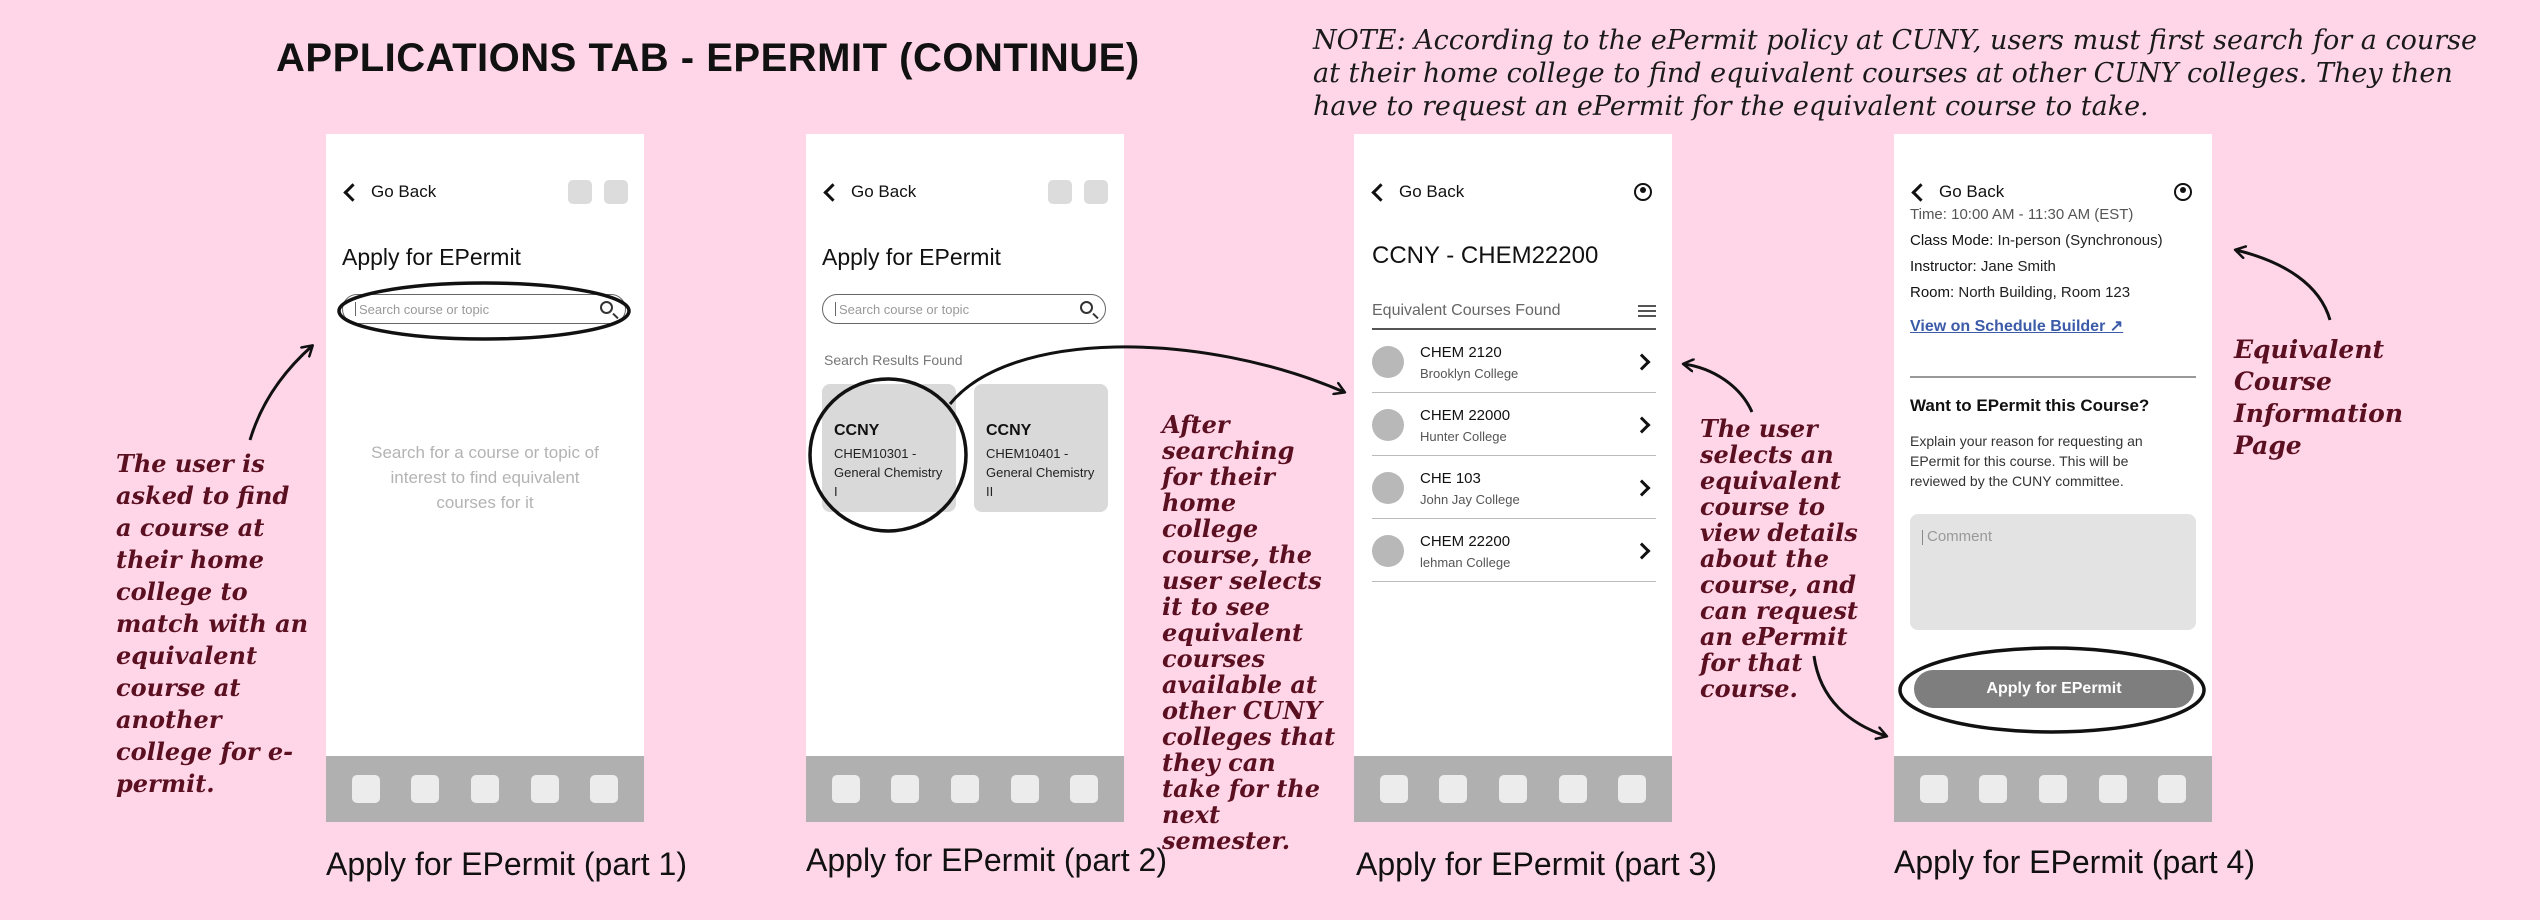 The width and height of the screenshot is (2540, 920). I want to click on instructor-value: Jane Smith, so click(2018, 266).